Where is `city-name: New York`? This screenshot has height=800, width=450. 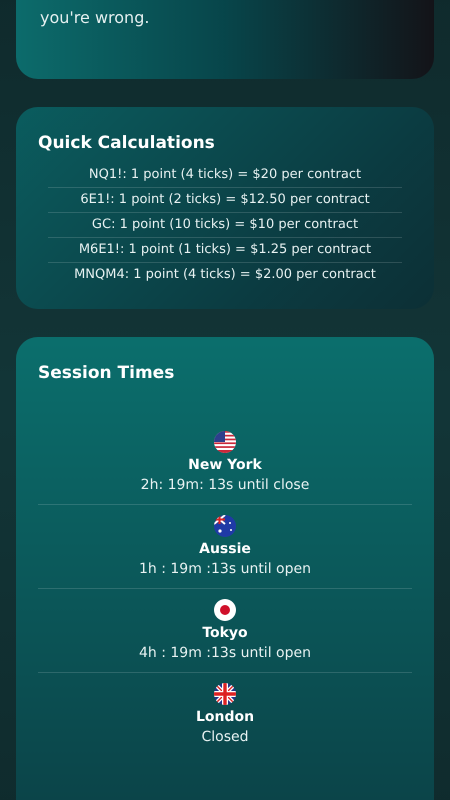
city-name: New York is located at coordinates (225, 465).